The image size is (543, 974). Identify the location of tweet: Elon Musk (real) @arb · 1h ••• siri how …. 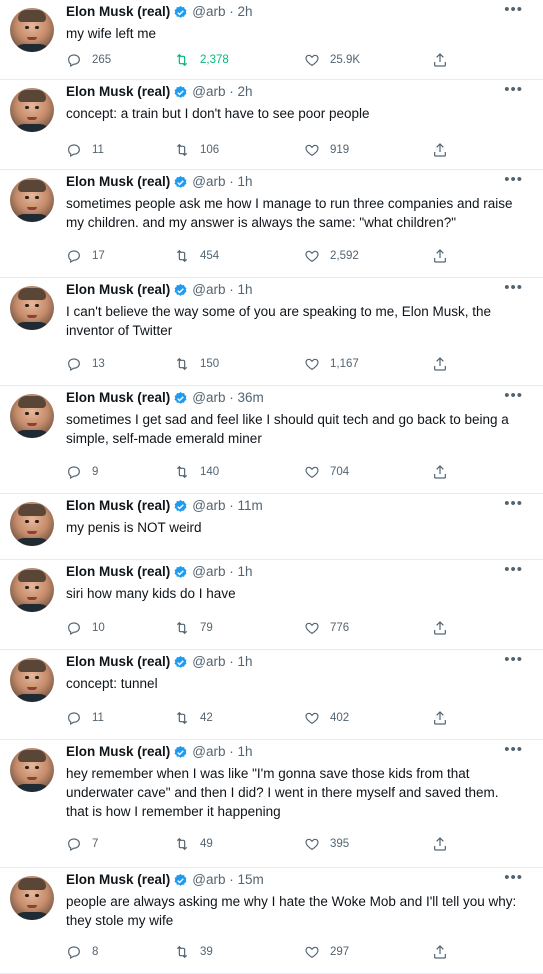
(271, 605).